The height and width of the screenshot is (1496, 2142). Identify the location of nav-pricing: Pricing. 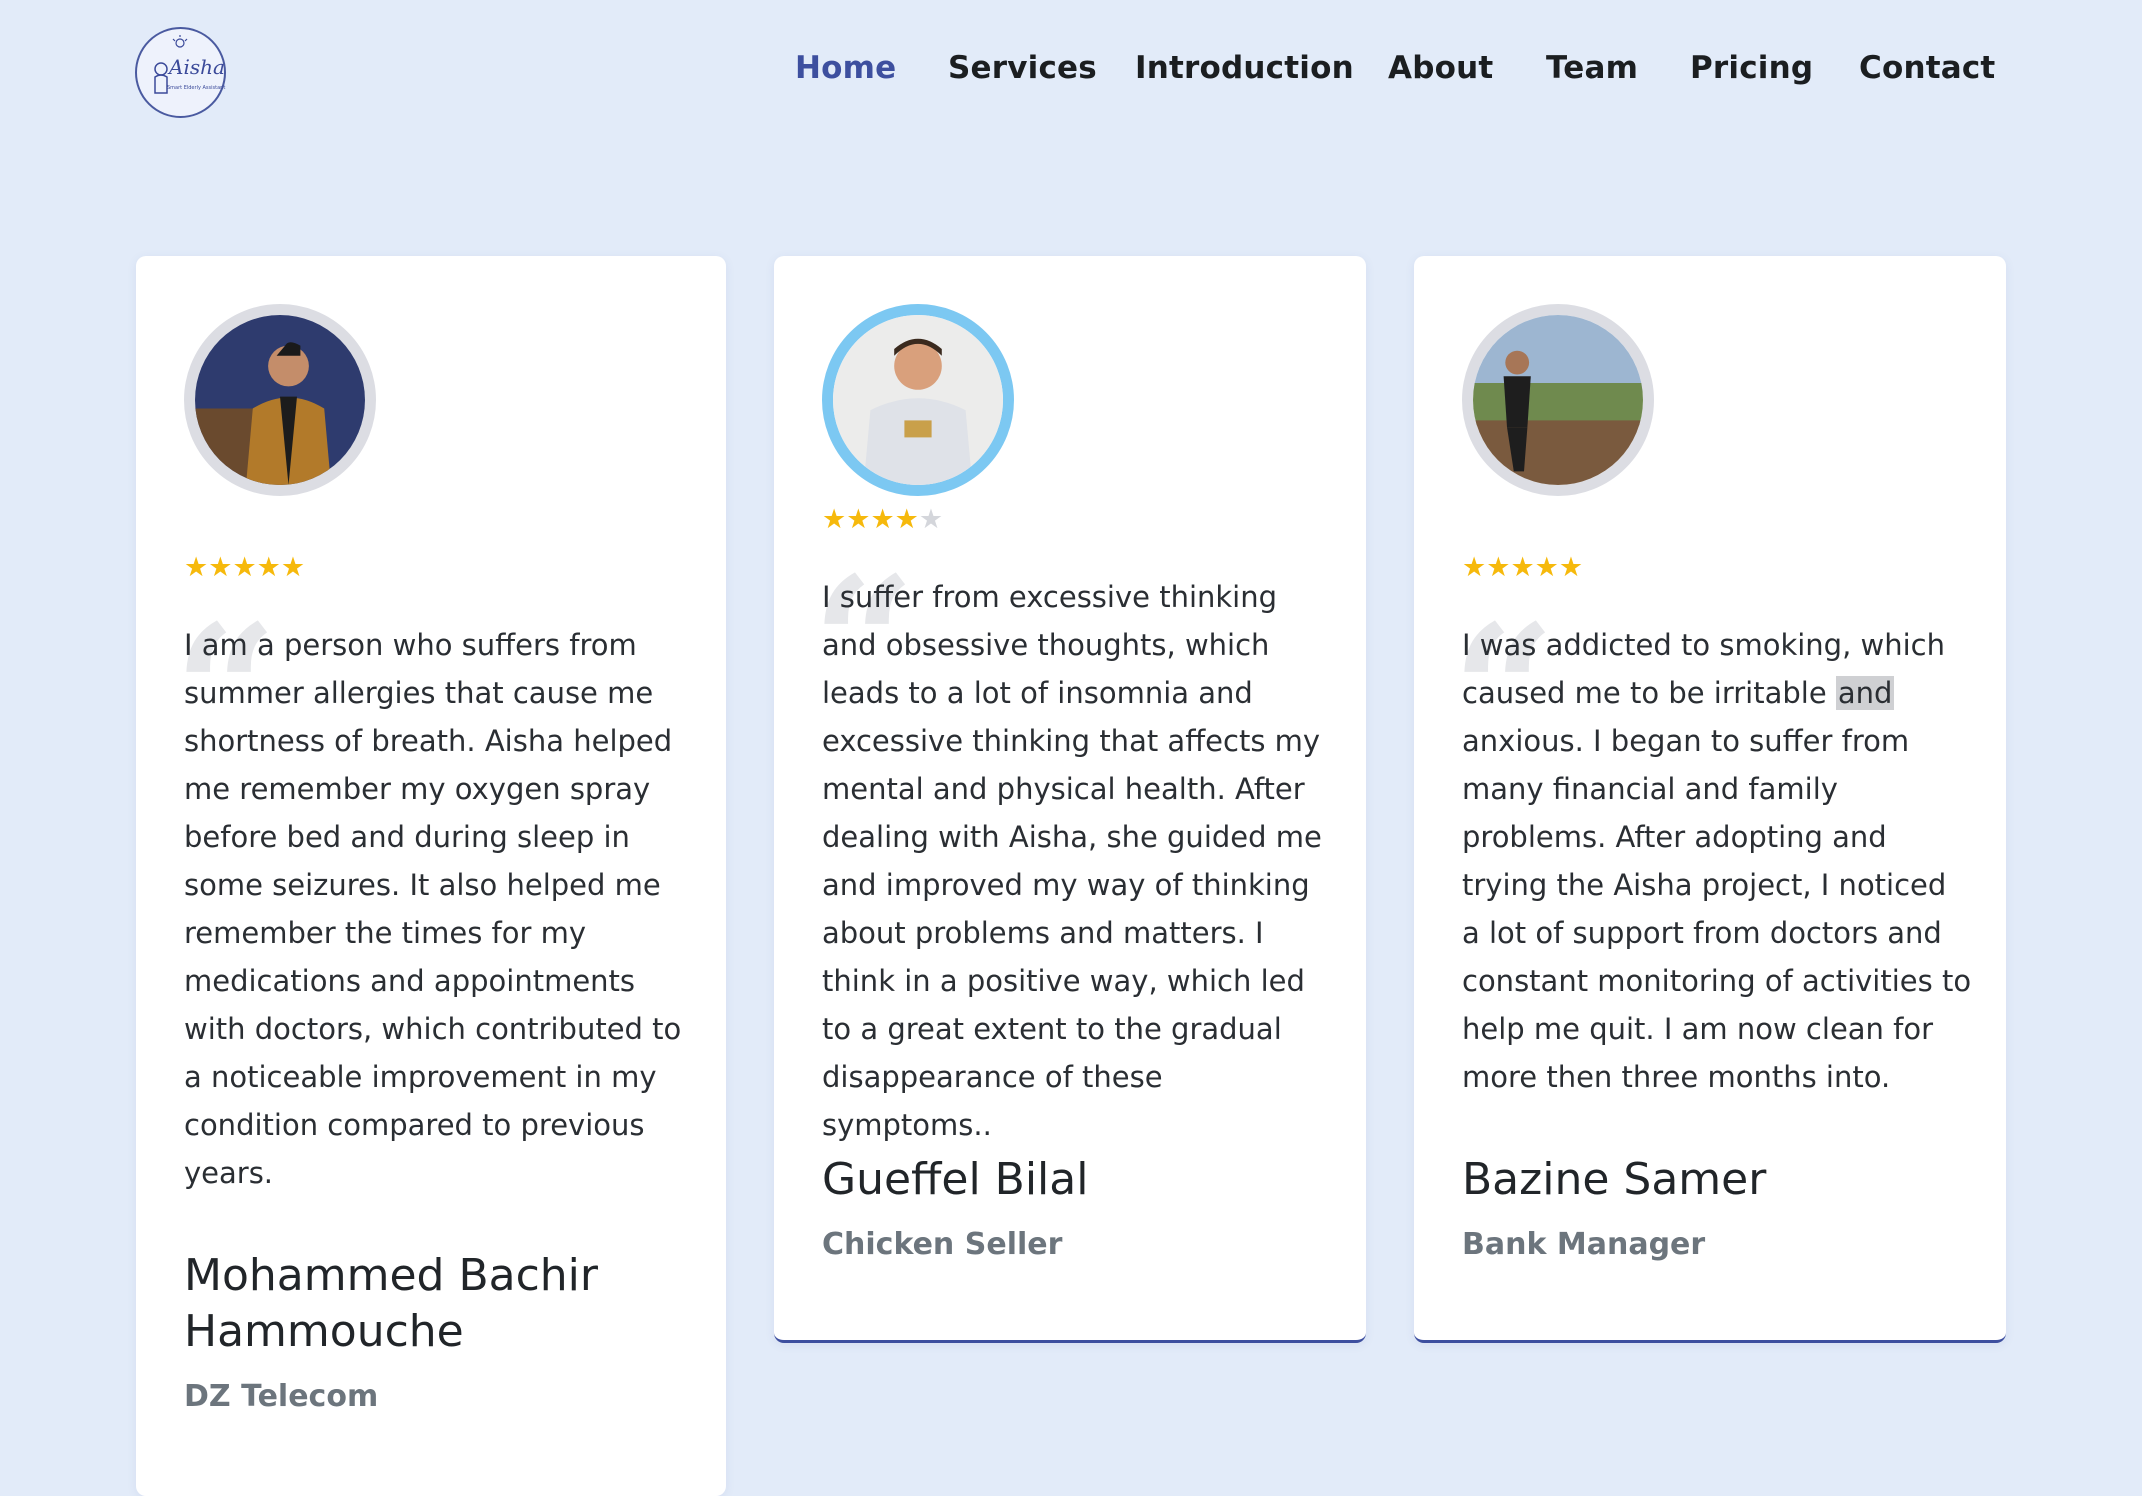
(1751, 68).